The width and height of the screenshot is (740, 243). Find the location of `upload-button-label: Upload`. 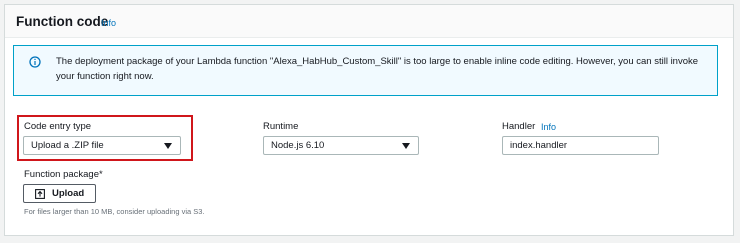

upload-button-label: Upload is located at coordinates (68, 193).